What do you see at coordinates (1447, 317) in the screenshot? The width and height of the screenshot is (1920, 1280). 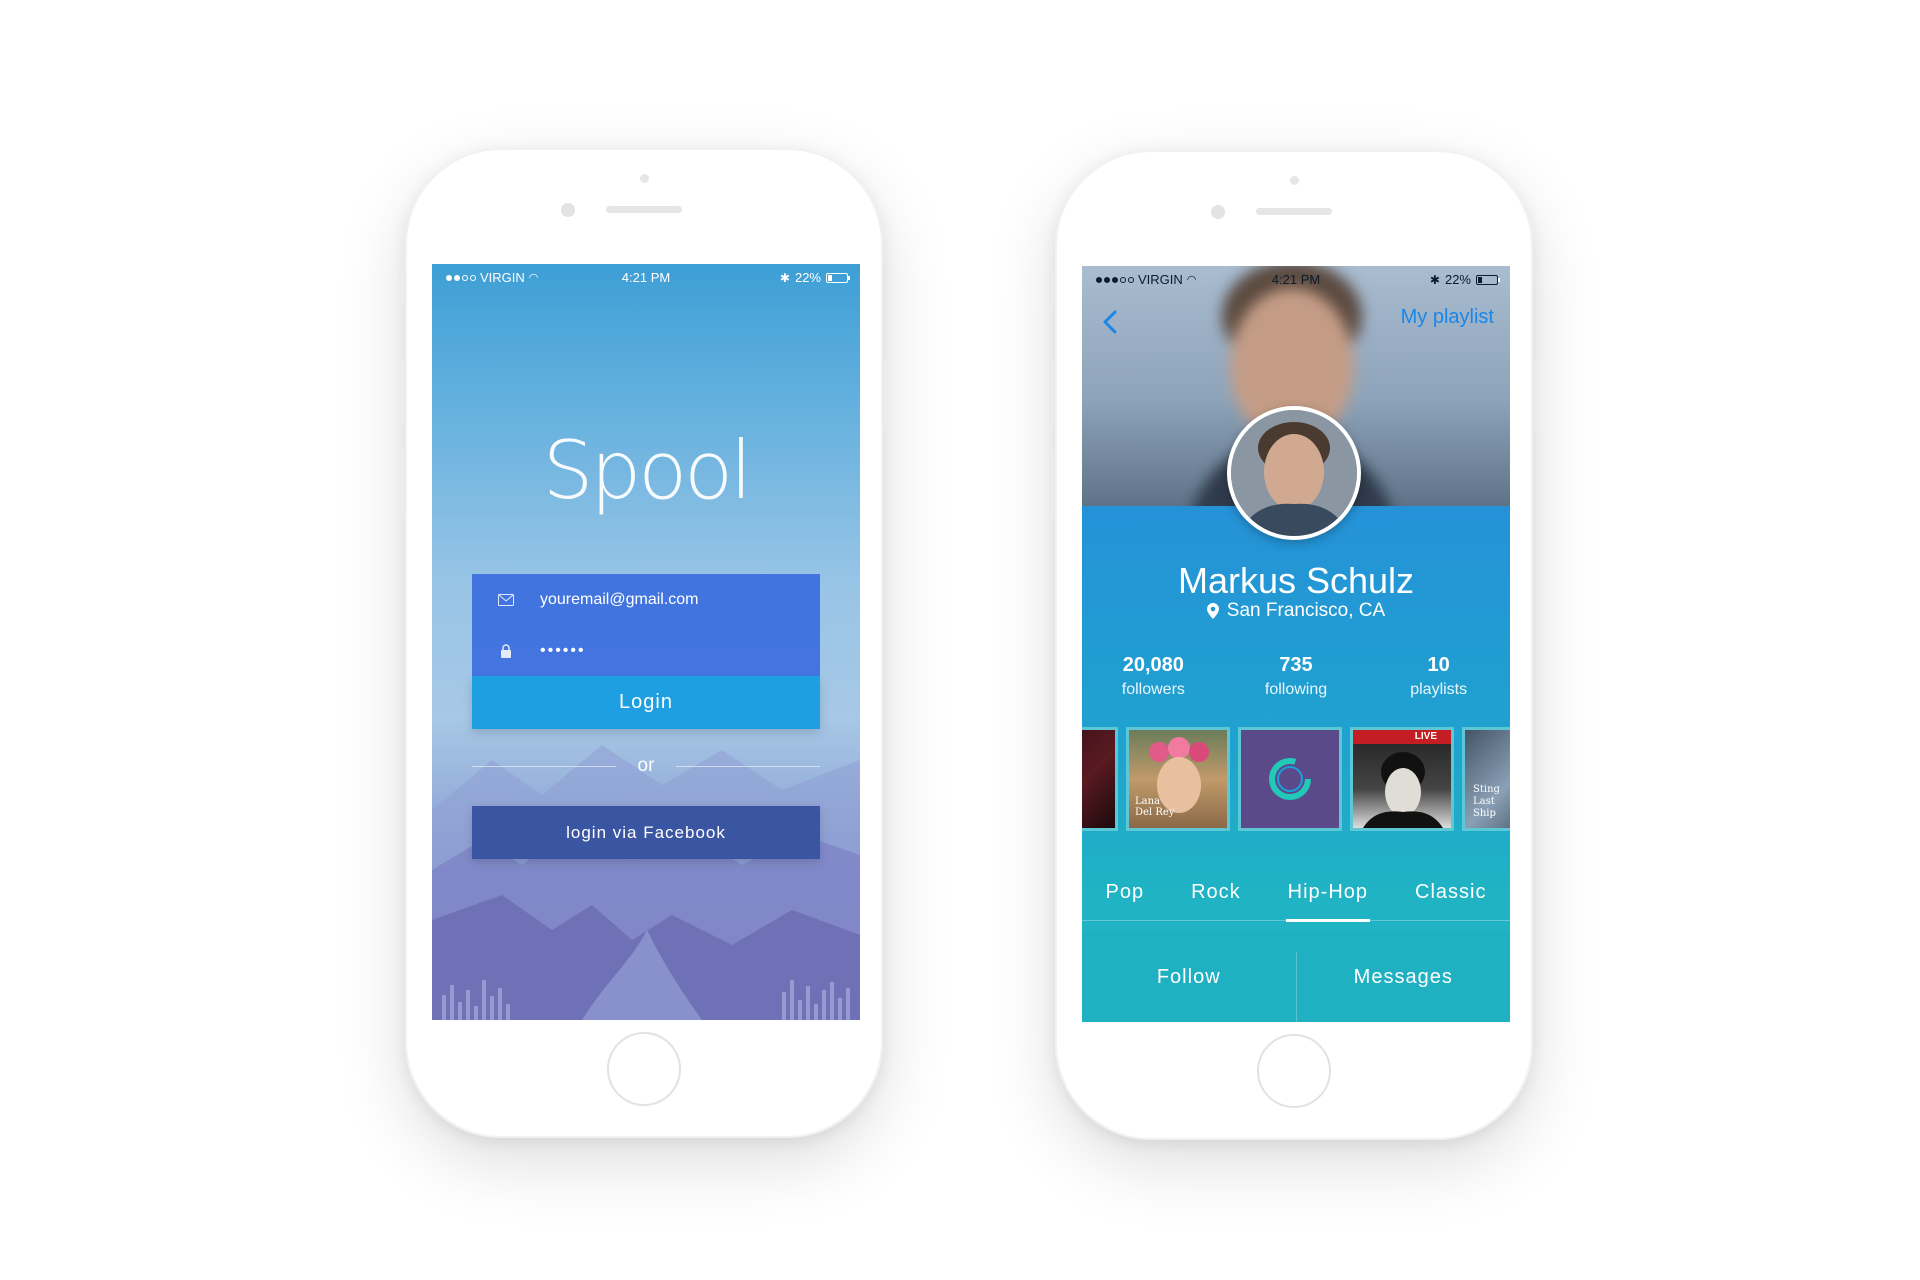 I see `my-playlist-link: My playlist` at bounding box center [1447, 317].